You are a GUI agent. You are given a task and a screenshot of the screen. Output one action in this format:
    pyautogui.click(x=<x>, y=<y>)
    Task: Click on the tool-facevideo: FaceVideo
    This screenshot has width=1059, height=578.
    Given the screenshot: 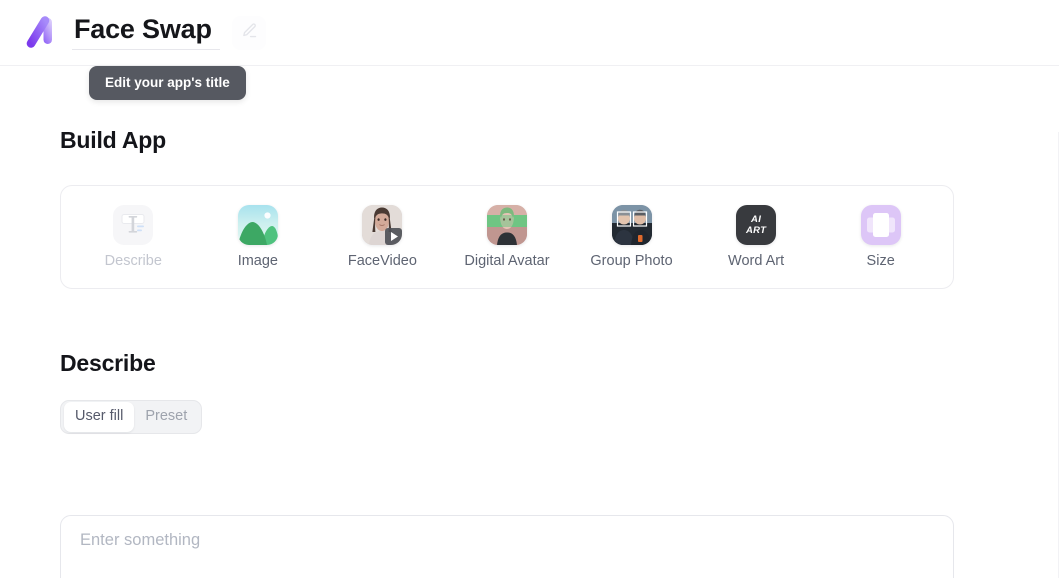 What is the action you would take?
    pyautogui.click(x=382, y=237)
    